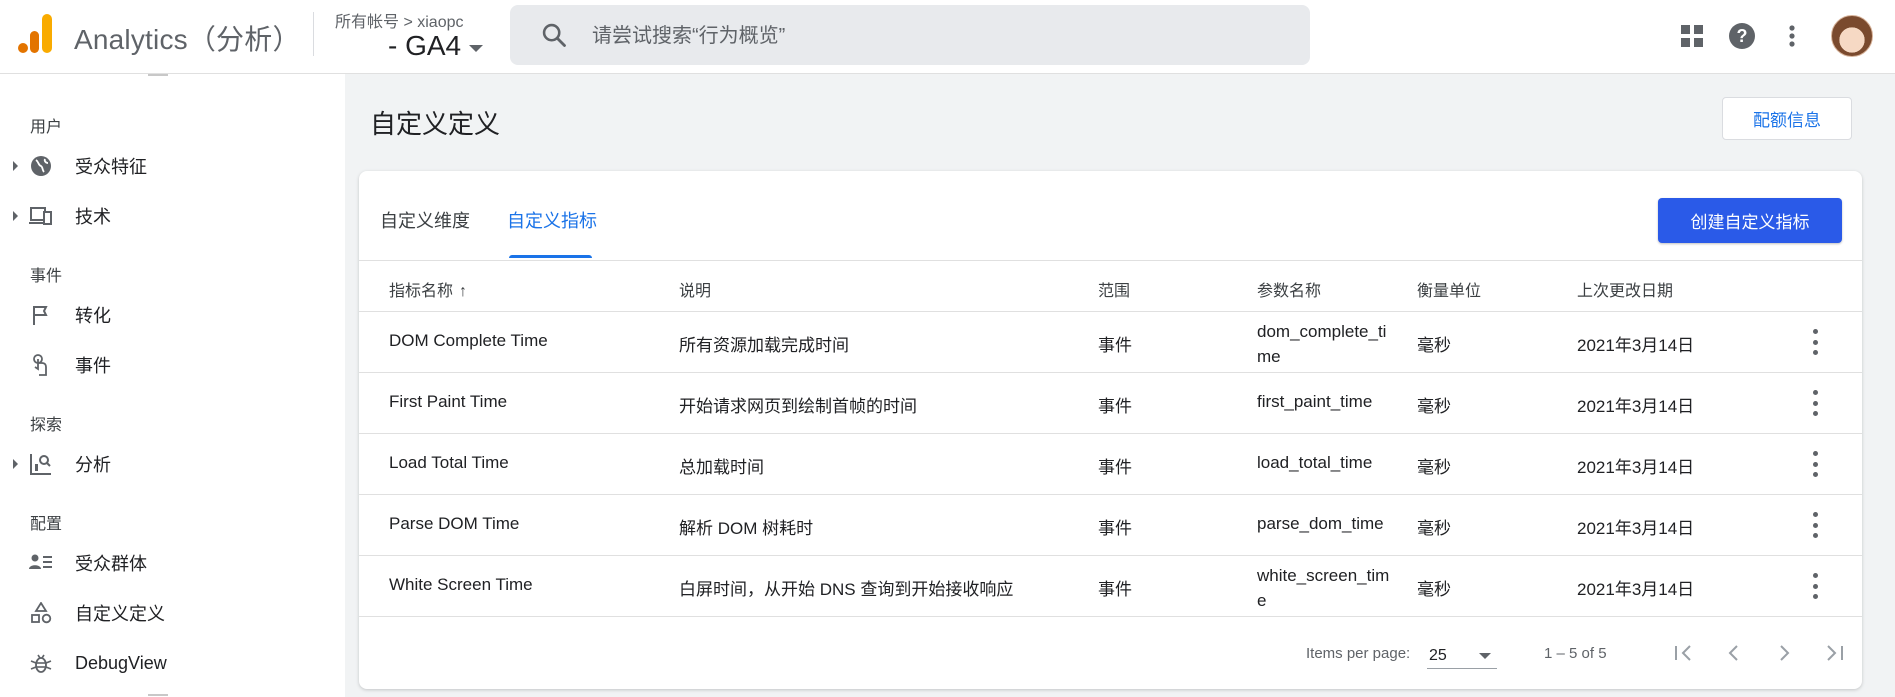 The image size is (1895, 697). What do you see at coordinates (111, 167) in the screenshot?
I see `sidebar-item-label: 受众特征` at bounding box center [111, 167].